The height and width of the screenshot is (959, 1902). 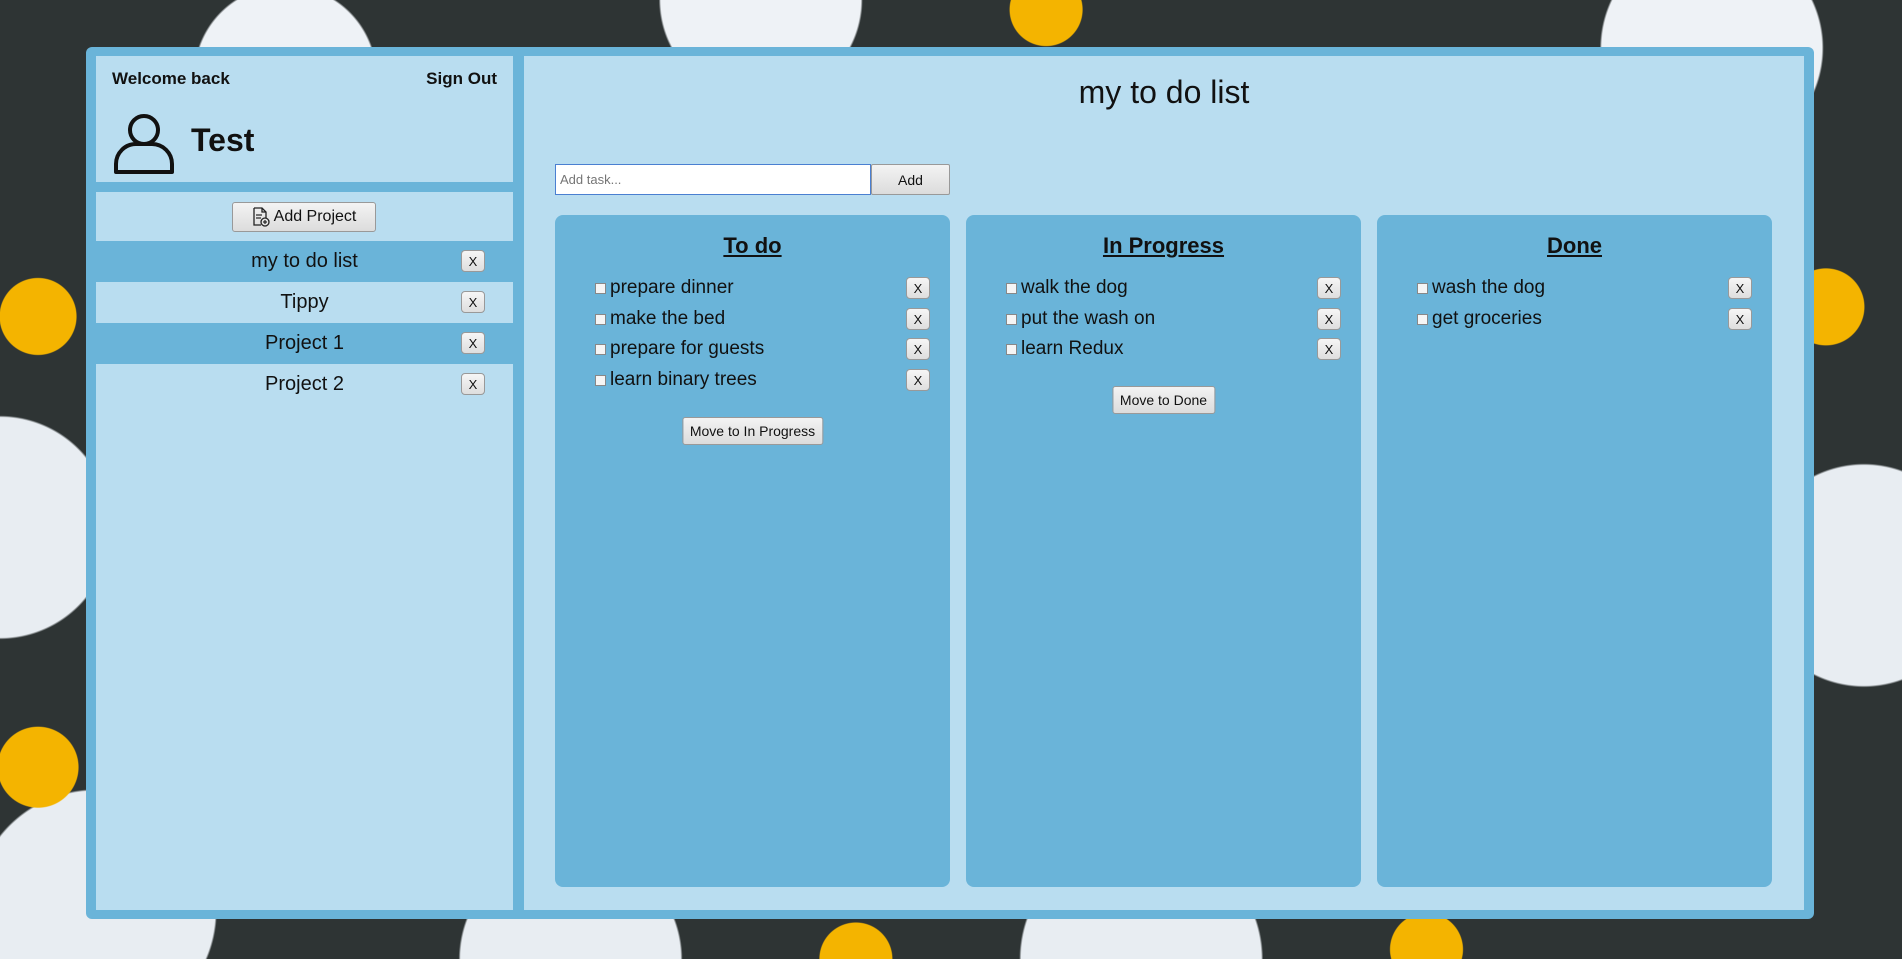 I want to click on column-title: To do, so click(x=752, y=245).